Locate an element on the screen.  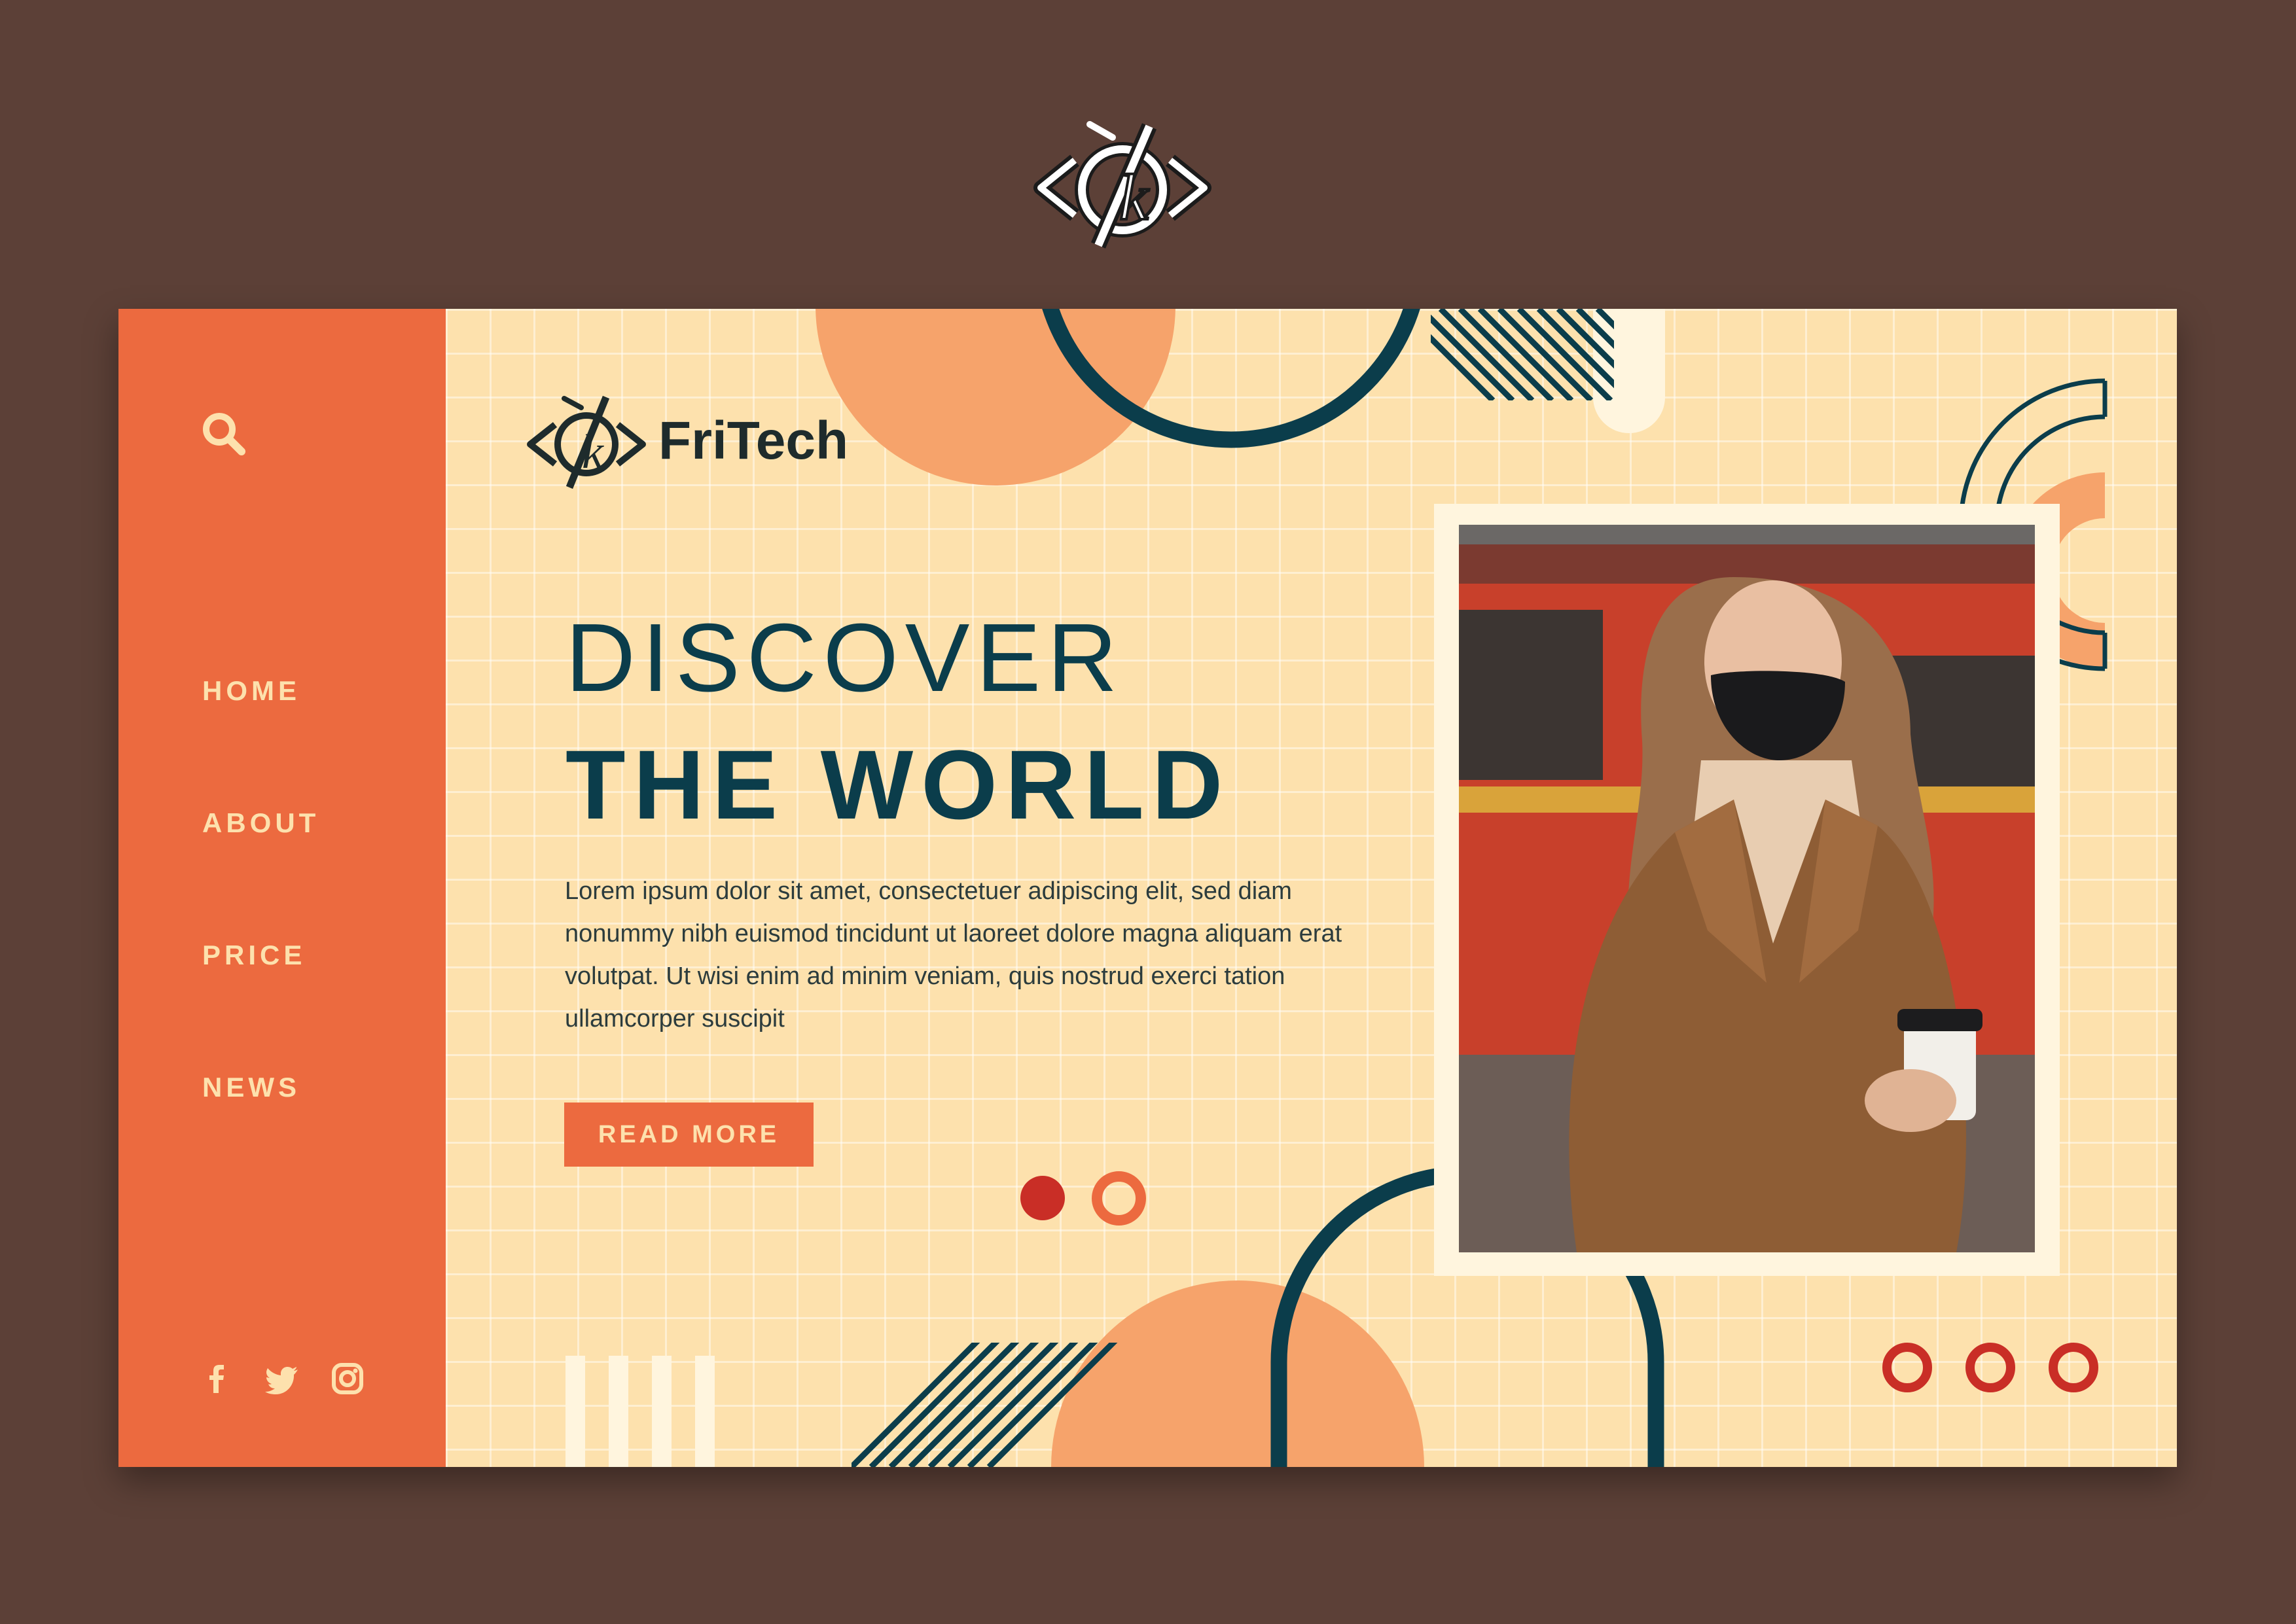
headline-line-2: THE WORLD is located at coordinates (898, 784).